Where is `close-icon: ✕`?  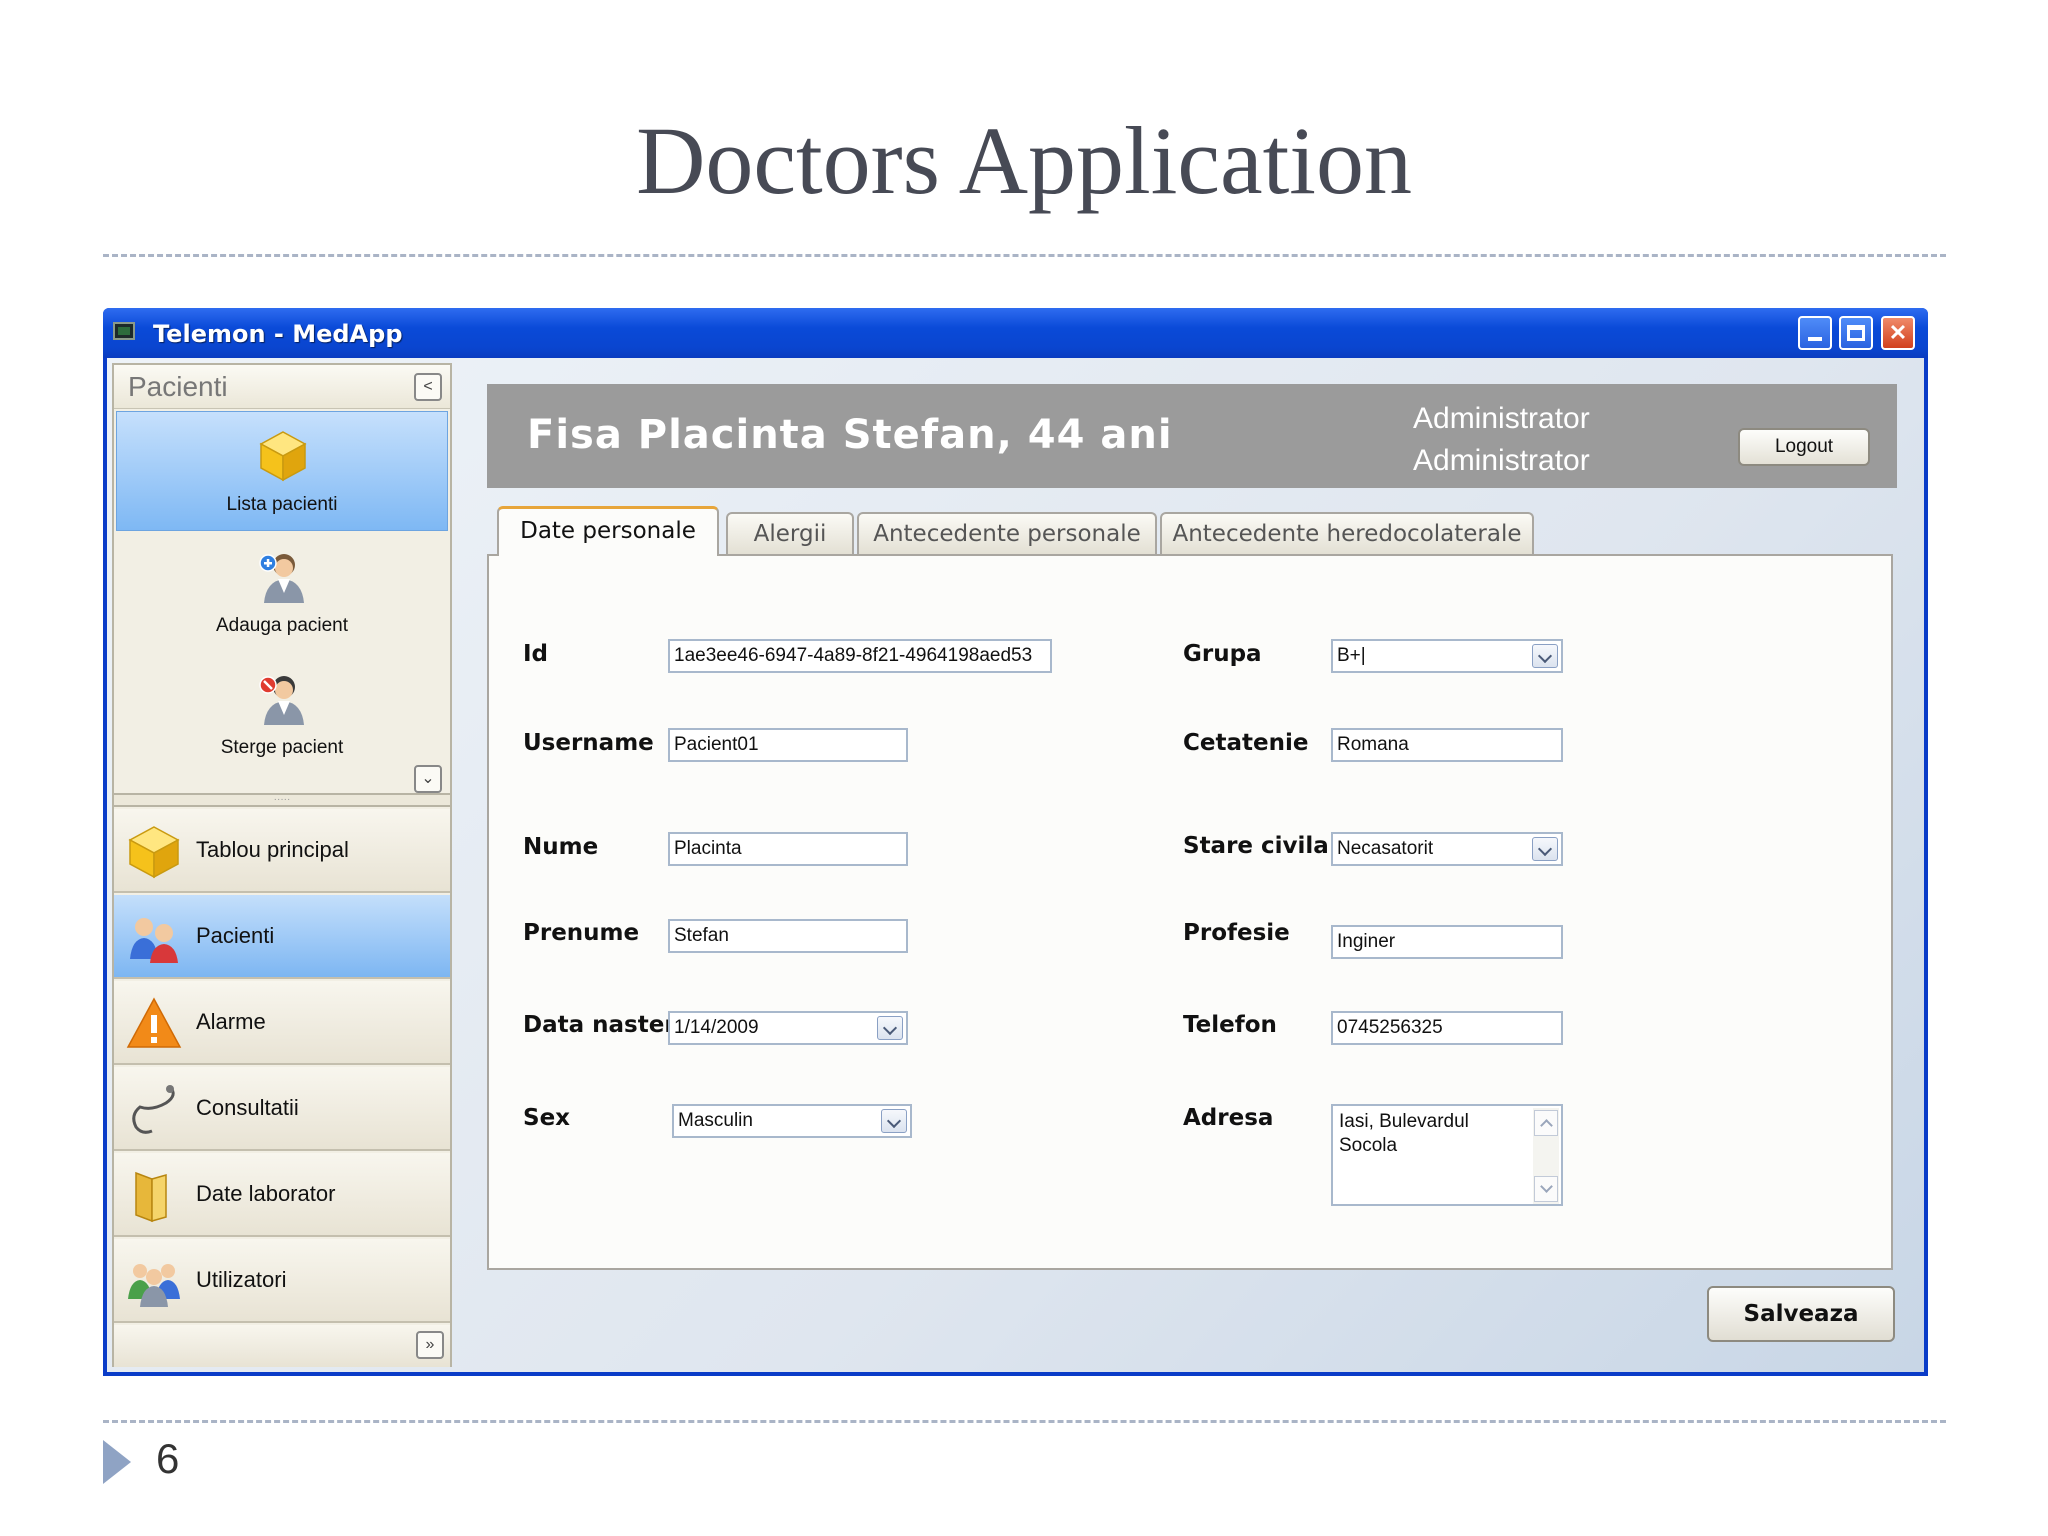
close-icon: ✕ is located at coordinates (1898, 332).